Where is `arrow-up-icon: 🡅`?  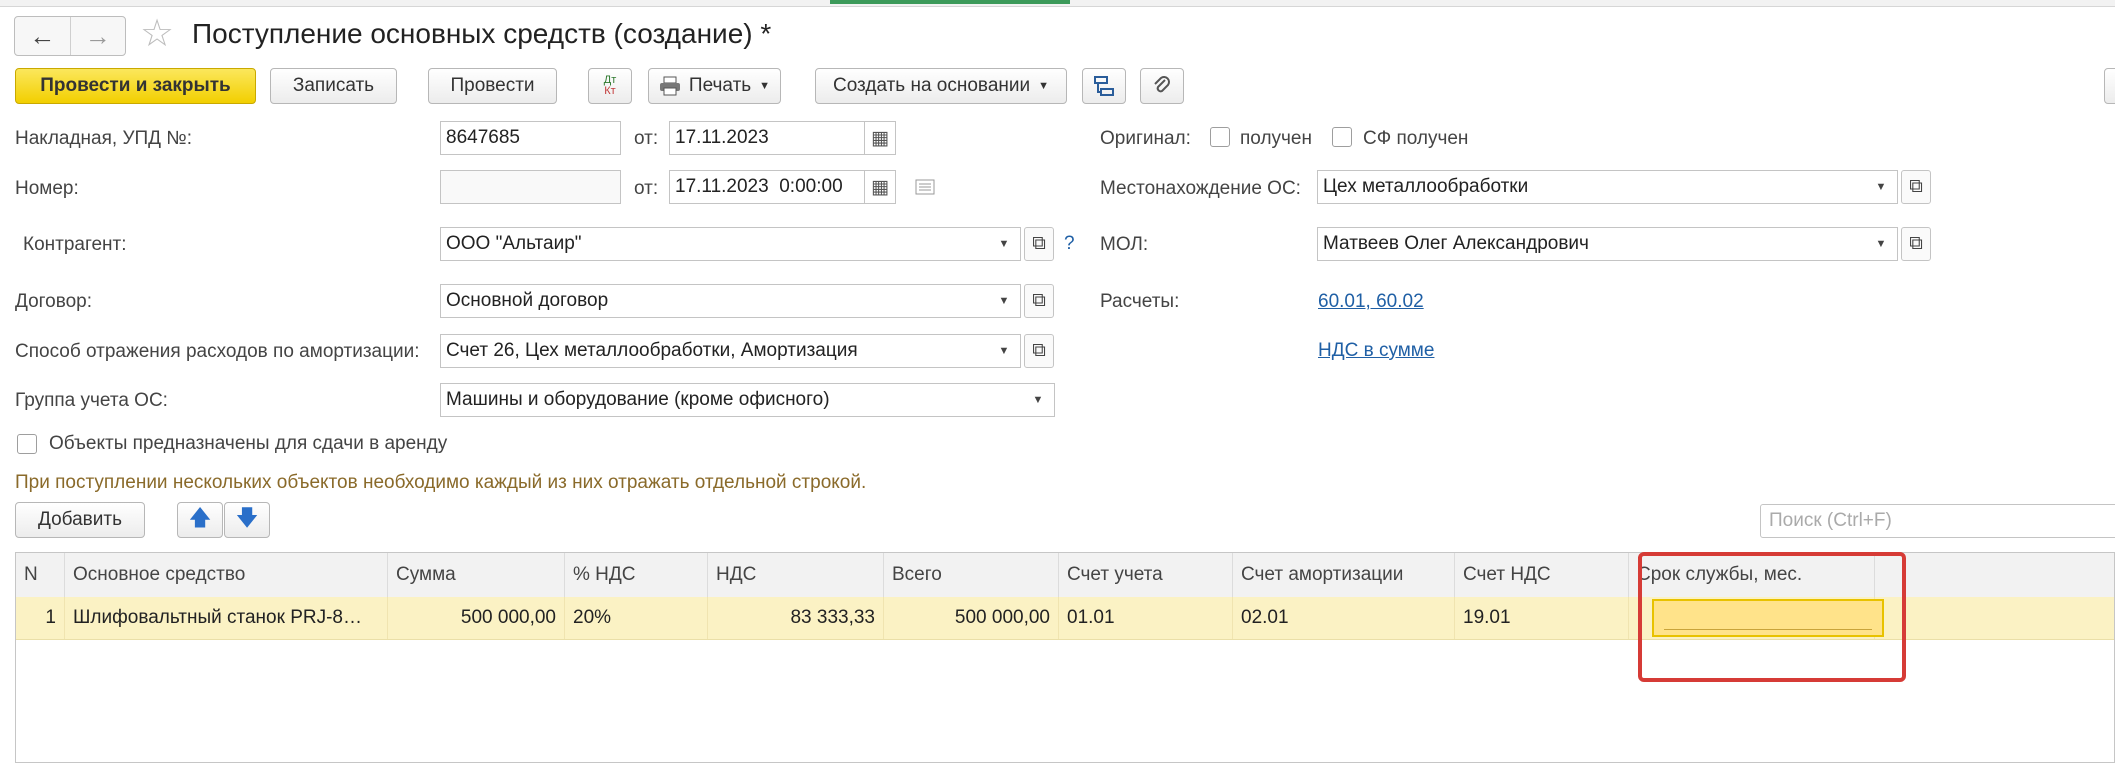
arrow-up-icon: 🡅 is located at coordinates (200, 517).